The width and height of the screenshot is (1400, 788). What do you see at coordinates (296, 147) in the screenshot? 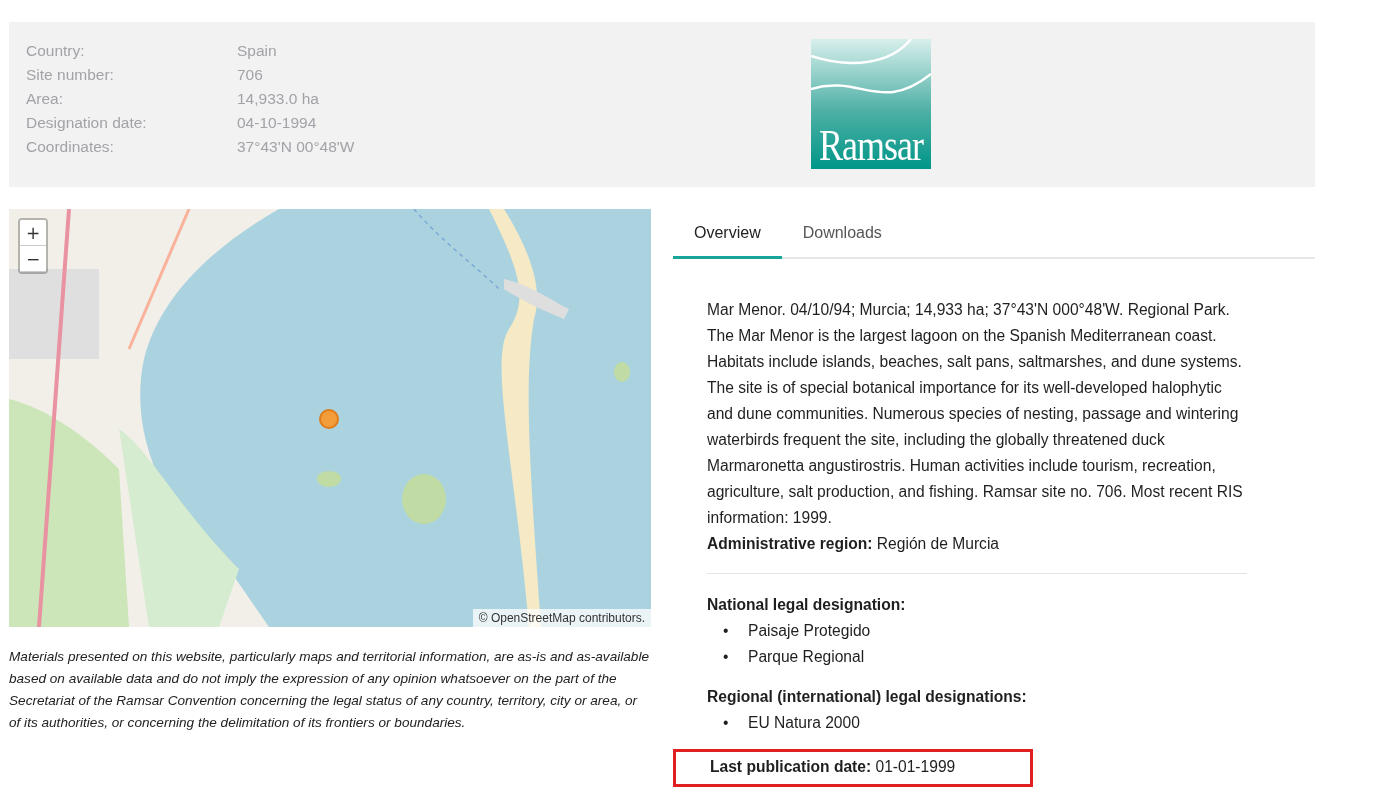
I see `field-value: 37°43'N 00°48'W` at bounding box center [296, 147].